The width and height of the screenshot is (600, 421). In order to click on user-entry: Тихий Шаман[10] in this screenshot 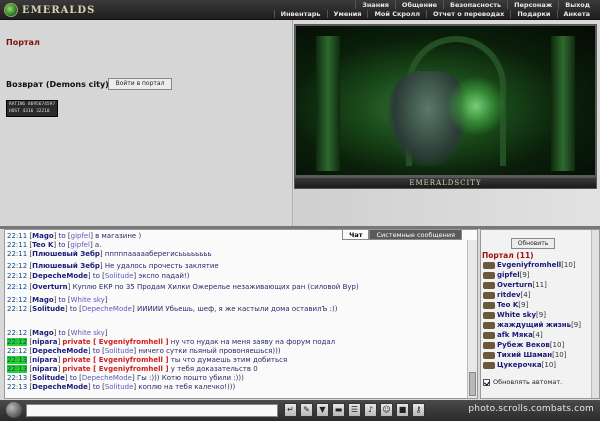, I will do `click(524, 355)`.